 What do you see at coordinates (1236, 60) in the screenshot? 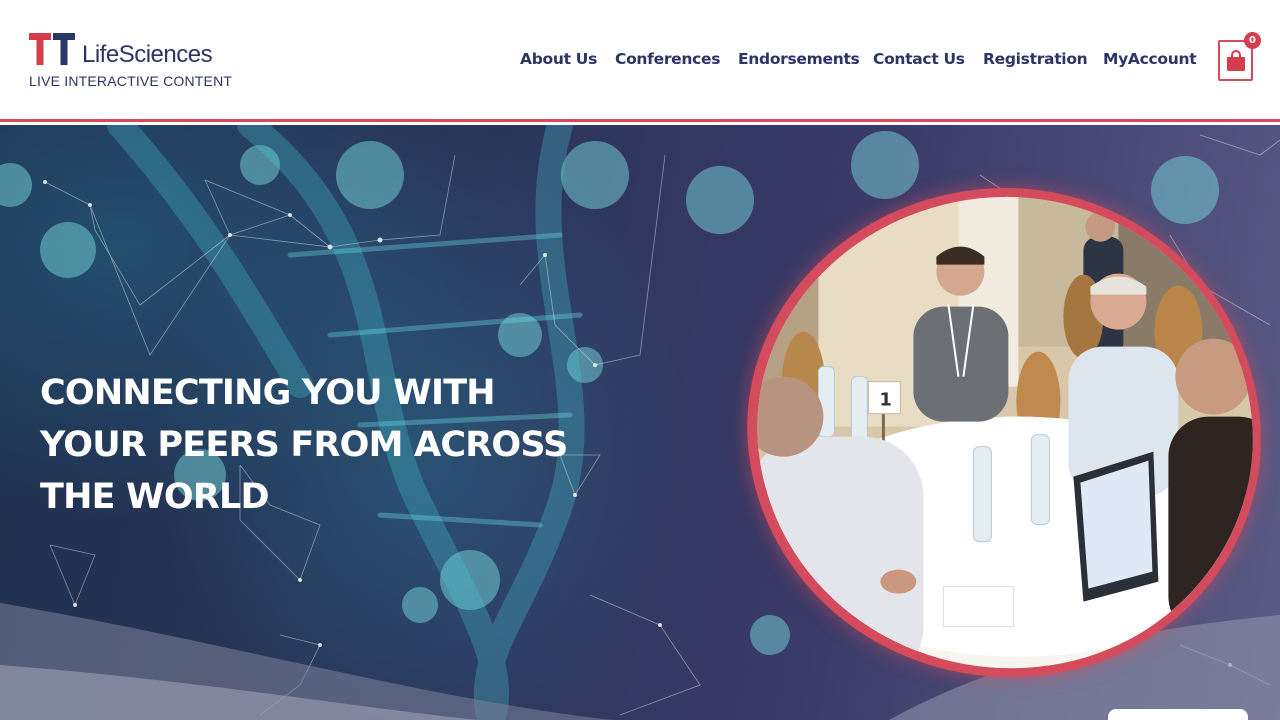
I see `shopping-bag-icon` at bounding box center [1236, 60].